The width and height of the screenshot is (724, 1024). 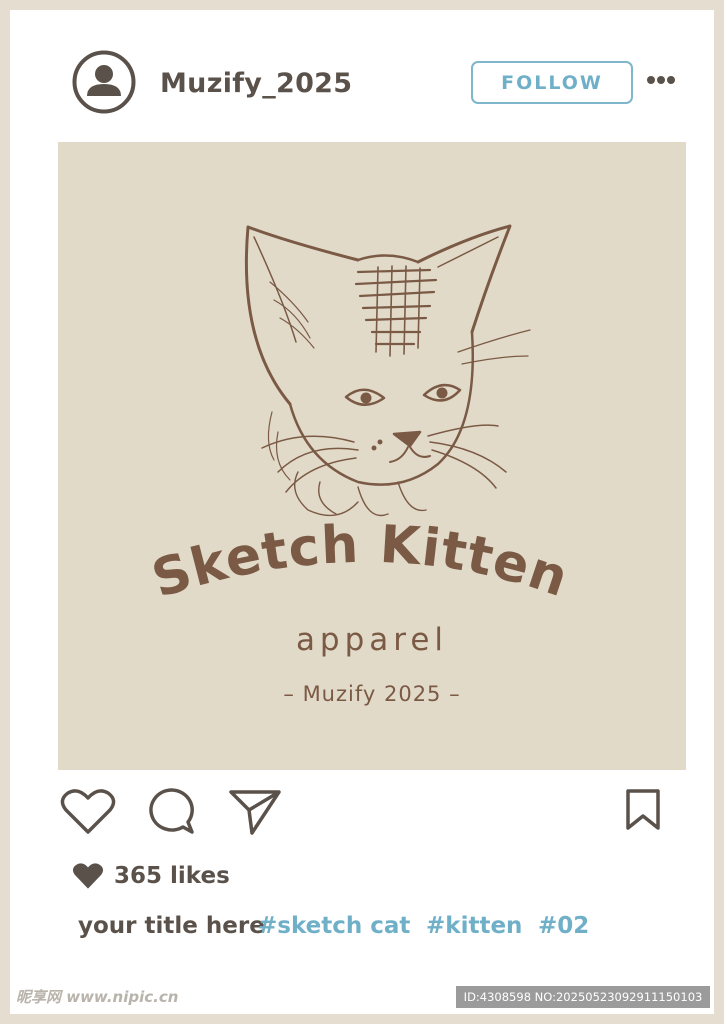 What do you see at coordinates (172, 876) in the screenshot?
I see `likes-count: 365 likes` at bounding box center [172, 876].